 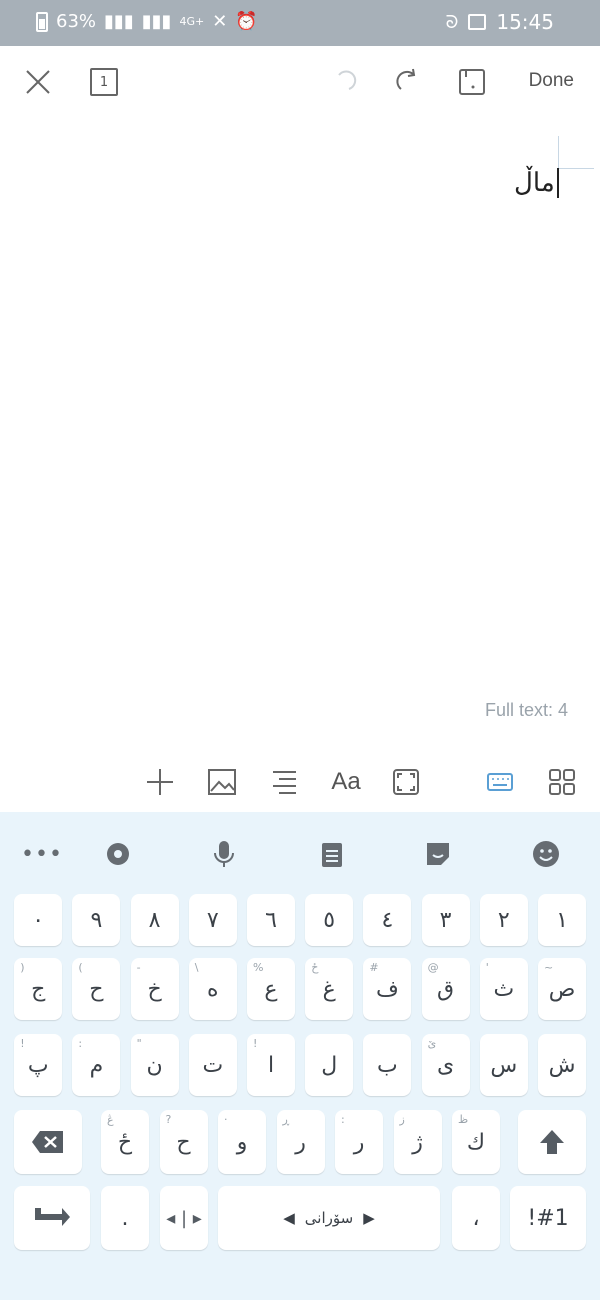 What do you see at coordinates (183, 1142) in the screenshot?
I see `letter-key: ح?` at bounding box center [183, 1142].